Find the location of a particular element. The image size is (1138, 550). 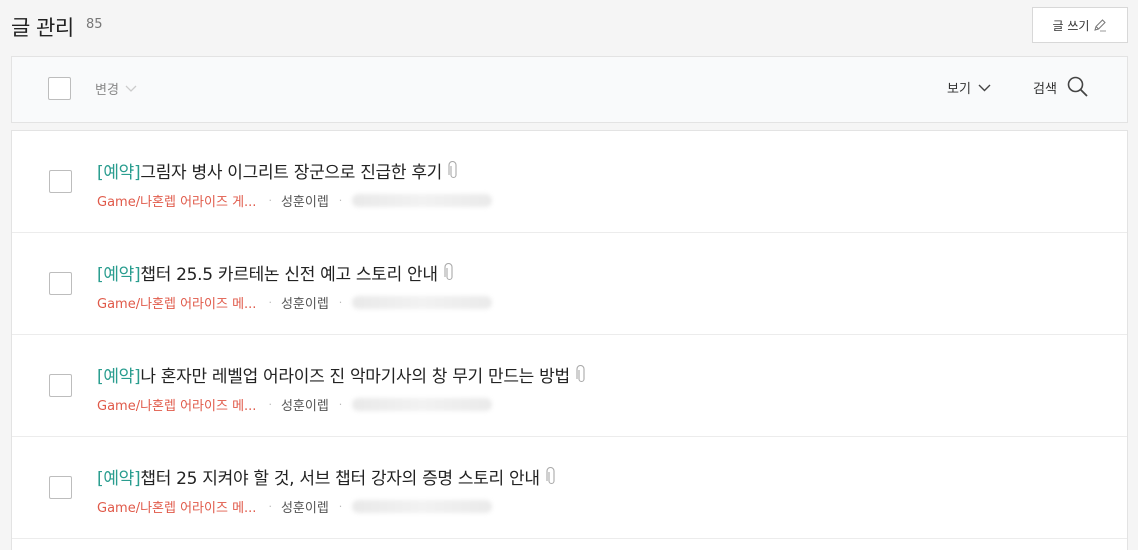

pencil-icon is located at coordinates (1100, 25).